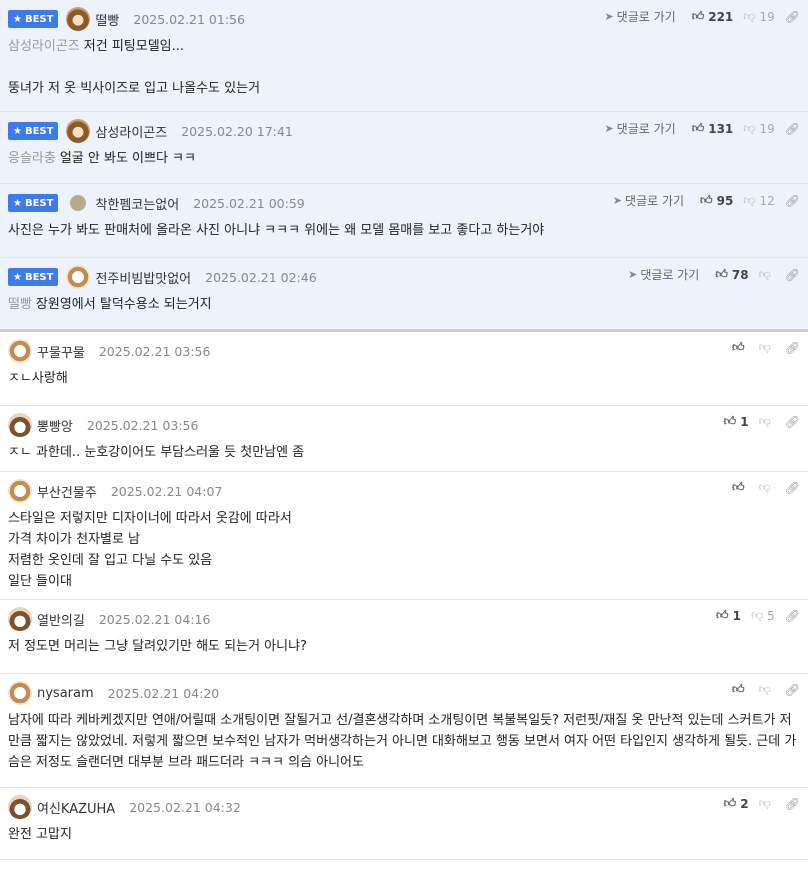  I want to click on like-button: 👍︎ 78, so click(731, 274).